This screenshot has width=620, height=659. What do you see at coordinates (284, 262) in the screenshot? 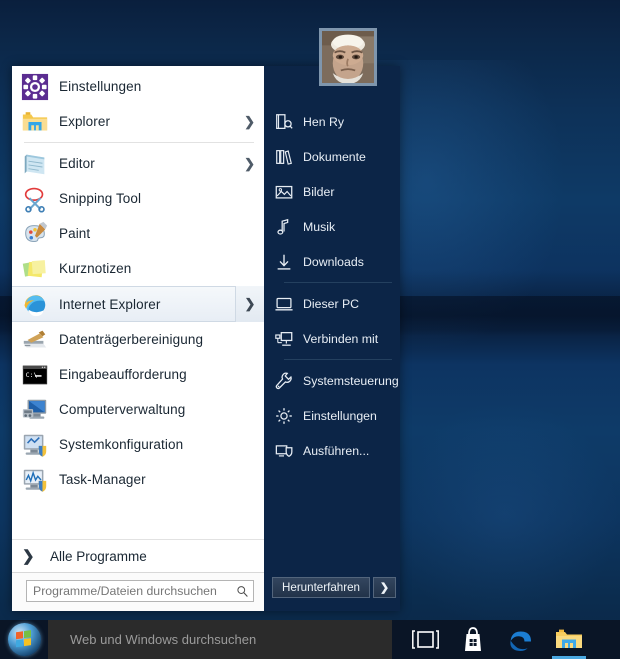
I see `downloads-arrow-icon` at bounding box center [284, 262].